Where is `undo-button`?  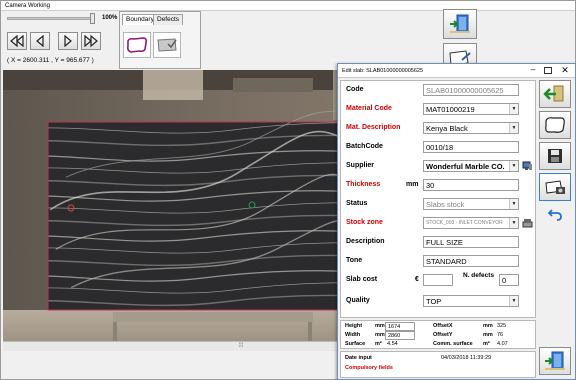
undo-button is located at coordinates (555, 214).